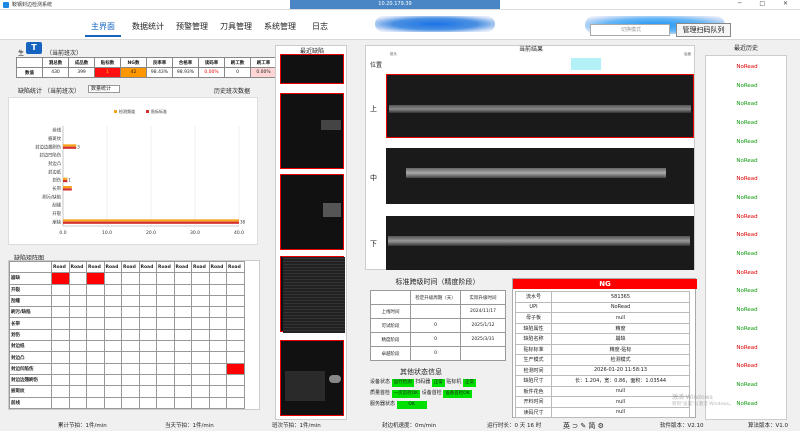 The height and width of the screenshot is (431, 800). I want to click on stats-mode-dropdown: 数量统计, so click(104, 89).